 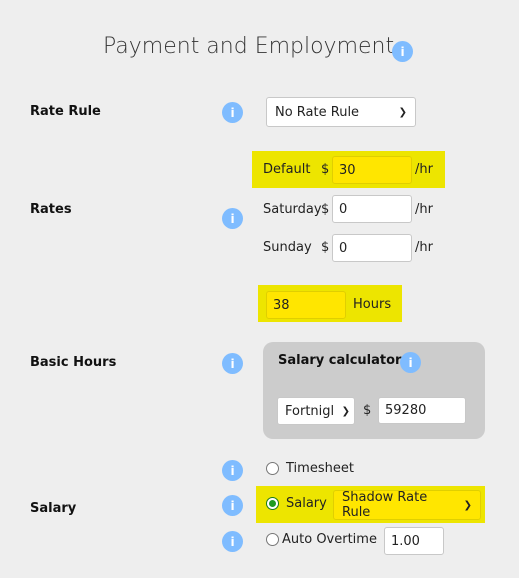 I want to click on shadow-rate-rule-select: Shadow Rate Rule ❯, so click(x=407, y=505).